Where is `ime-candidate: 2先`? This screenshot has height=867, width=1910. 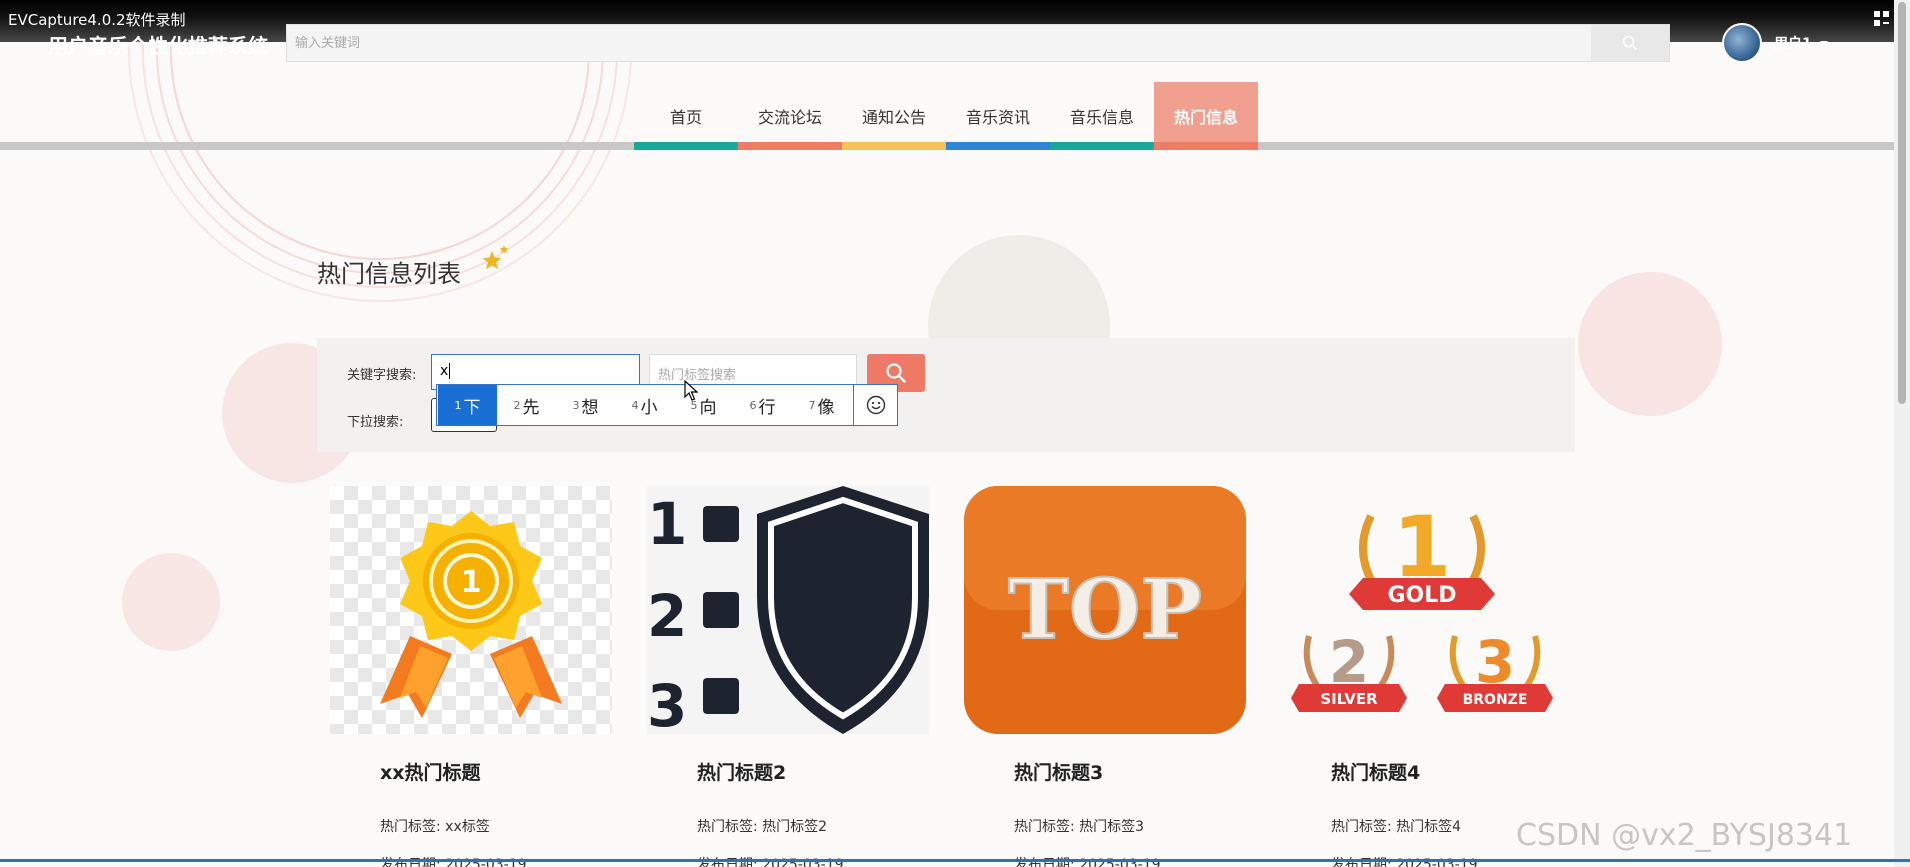
ime-candidate: 2先 is located at coordinates (526, 405).